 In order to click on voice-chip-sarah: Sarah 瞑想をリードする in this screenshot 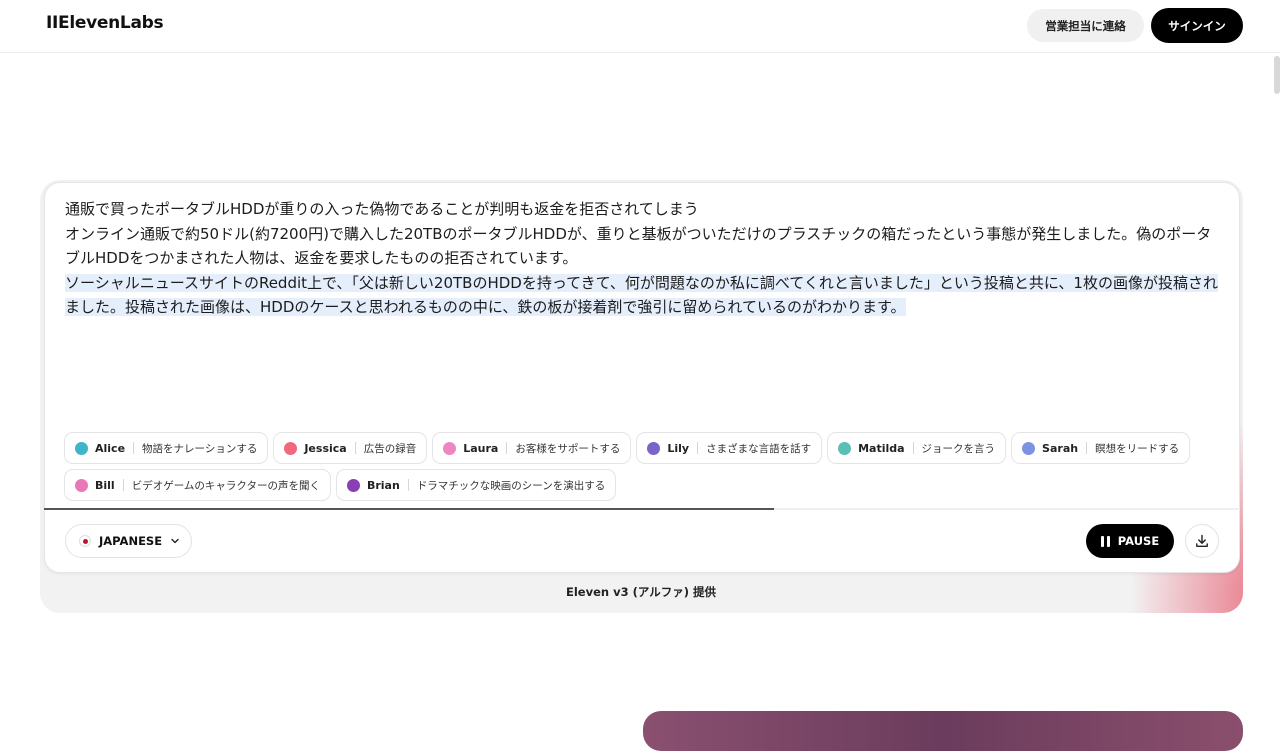, I will do `click(1101, 448)`.